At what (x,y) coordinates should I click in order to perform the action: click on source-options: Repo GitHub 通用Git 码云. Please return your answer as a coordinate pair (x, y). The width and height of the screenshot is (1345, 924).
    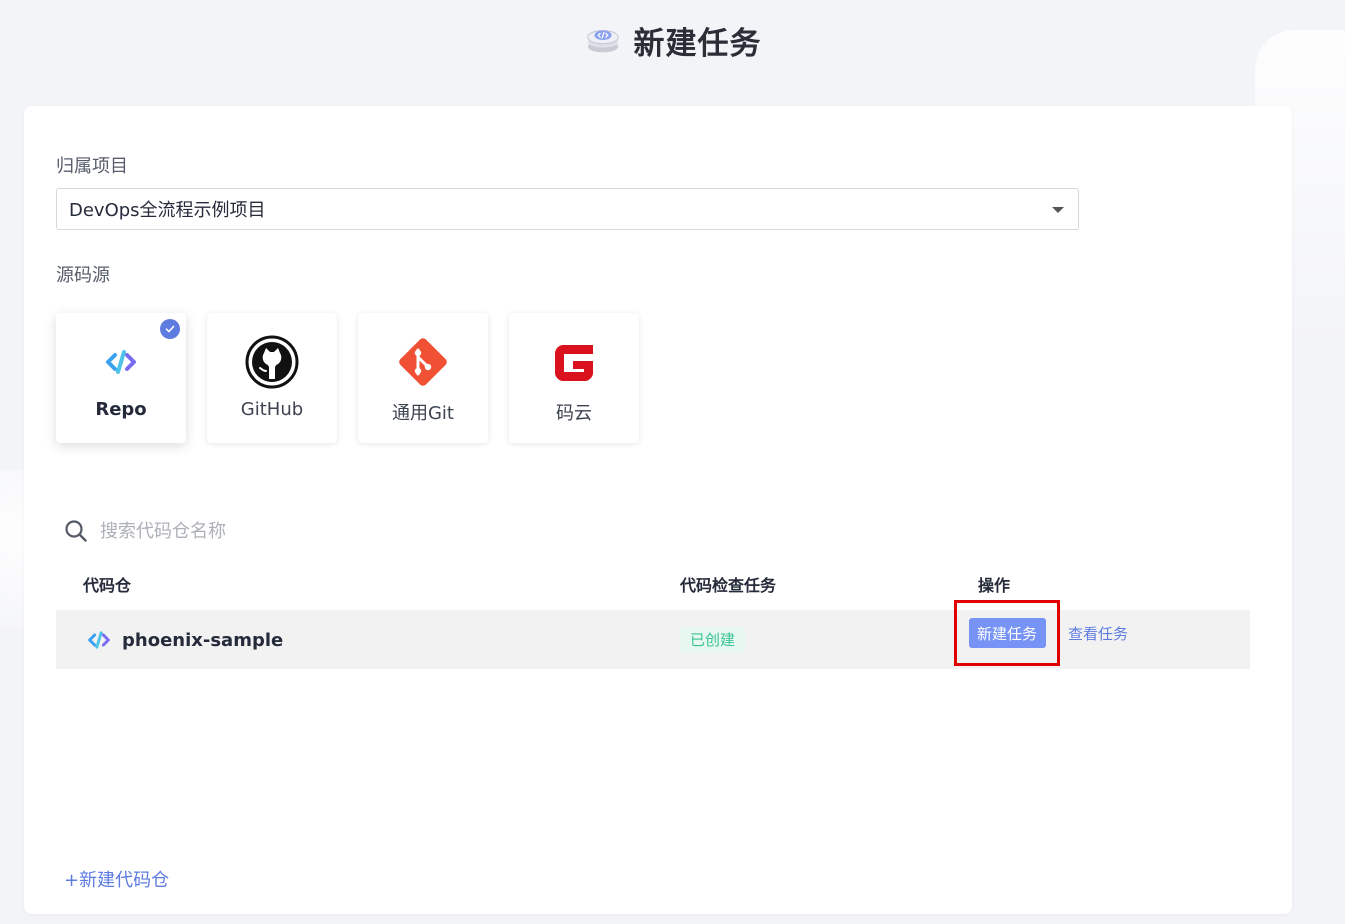
    Looking at the image, I should click on (347, 378).